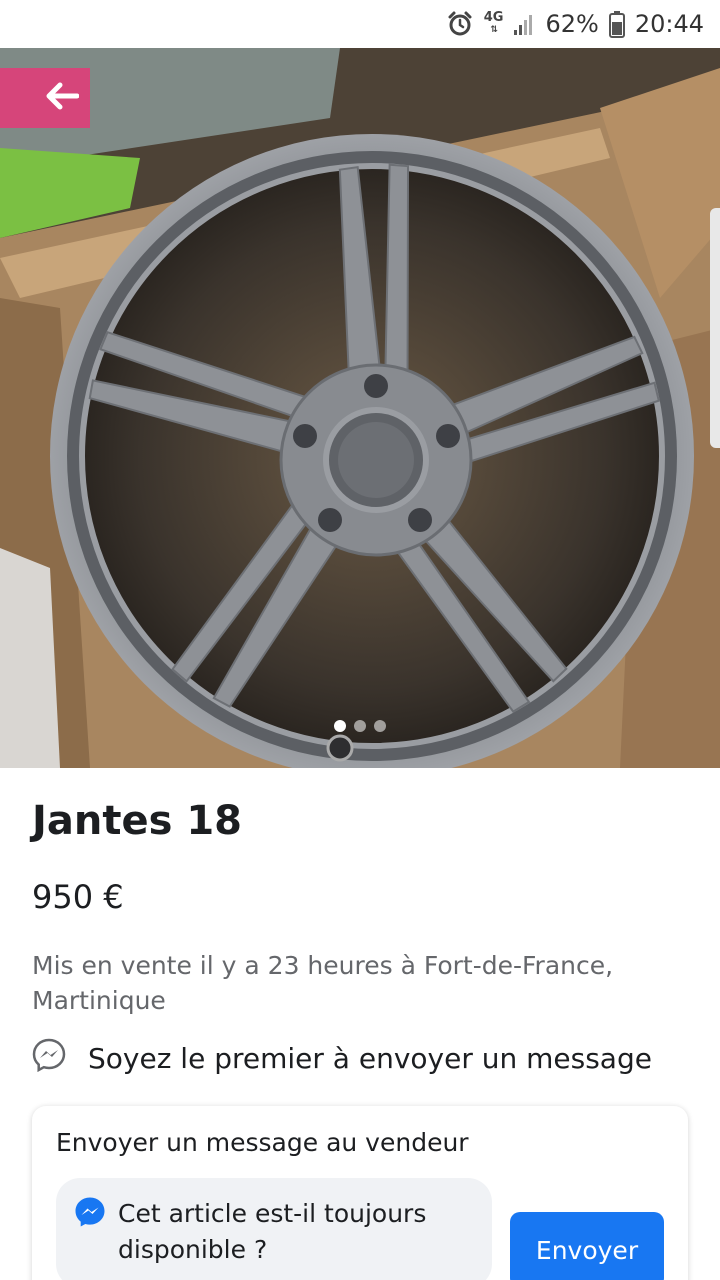 The image size is (720, 1280). Describe the element at coordinates (49, 1058) in the screenshot. I see `messenger-outline-icon` at that location.